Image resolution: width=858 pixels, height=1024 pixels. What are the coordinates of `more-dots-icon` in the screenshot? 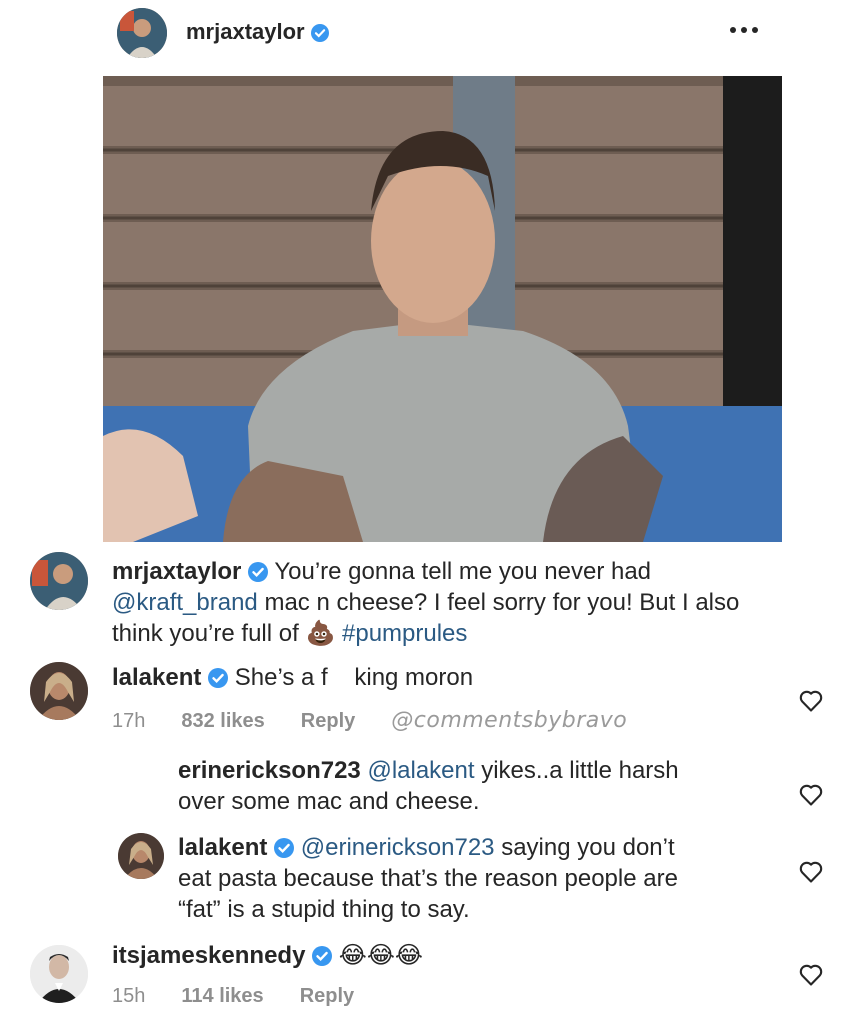 It's located at (744, 30).